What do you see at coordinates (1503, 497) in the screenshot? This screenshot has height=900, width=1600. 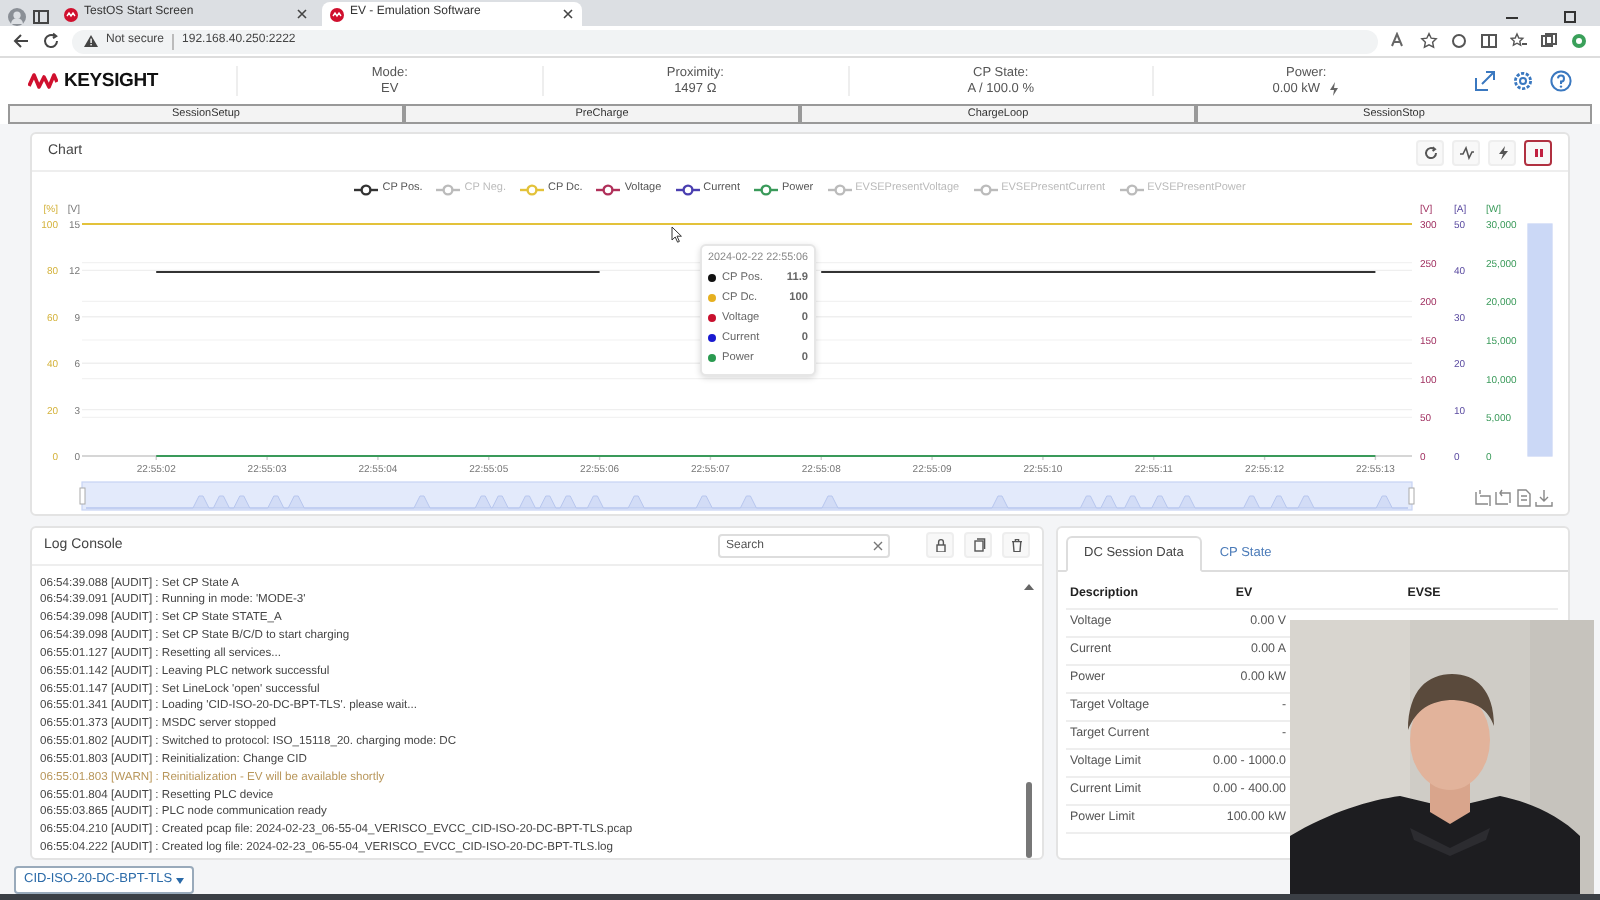 I see `zoom-reset-icon` at bounding box center [1503, 497].